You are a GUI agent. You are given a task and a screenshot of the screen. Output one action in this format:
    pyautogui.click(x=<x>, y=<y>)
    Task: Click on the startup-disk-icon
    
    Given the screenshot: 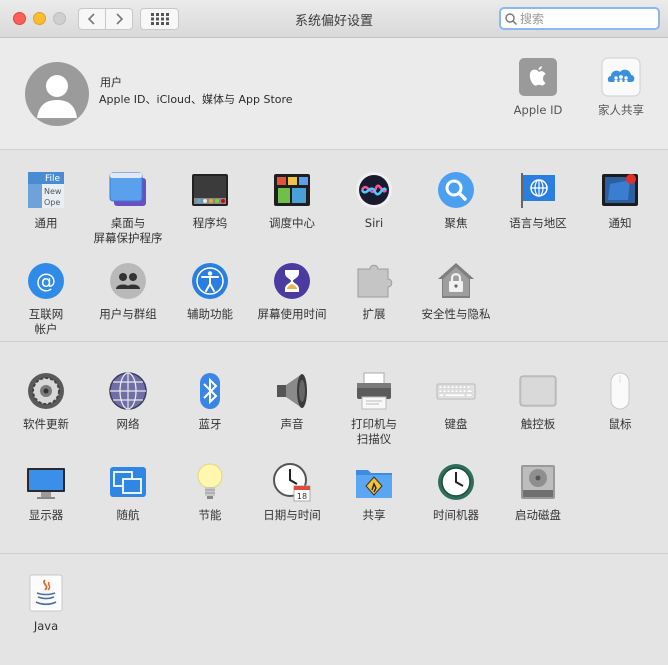 What is the action you would take?
    pyautogui.click(x=538, y=482)
    